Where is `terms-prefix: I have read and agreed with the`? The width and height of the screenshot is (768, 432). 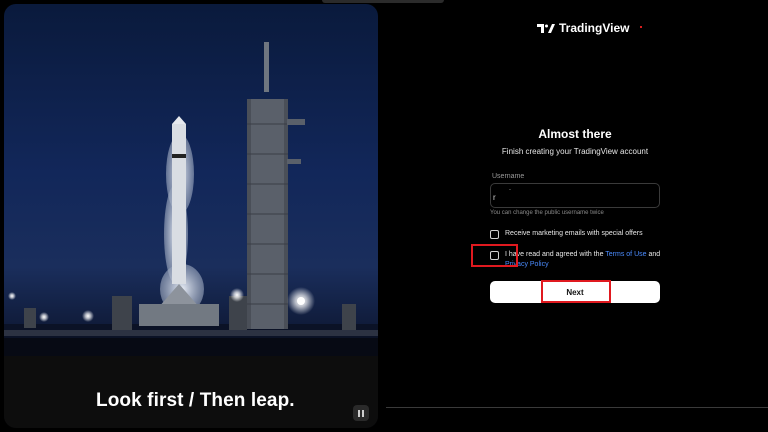 terms-prefix: I have read and agreed with the is located at coordinates (555, 254).